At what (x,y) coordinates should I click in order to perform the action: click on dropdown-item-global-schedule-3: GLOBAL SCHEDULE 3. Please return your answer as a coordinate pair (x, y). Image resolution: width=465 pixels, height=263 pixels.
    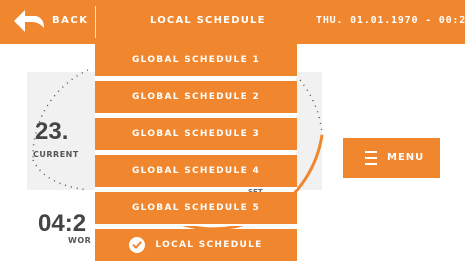
    Looking at the image, I should click on (196, 135).